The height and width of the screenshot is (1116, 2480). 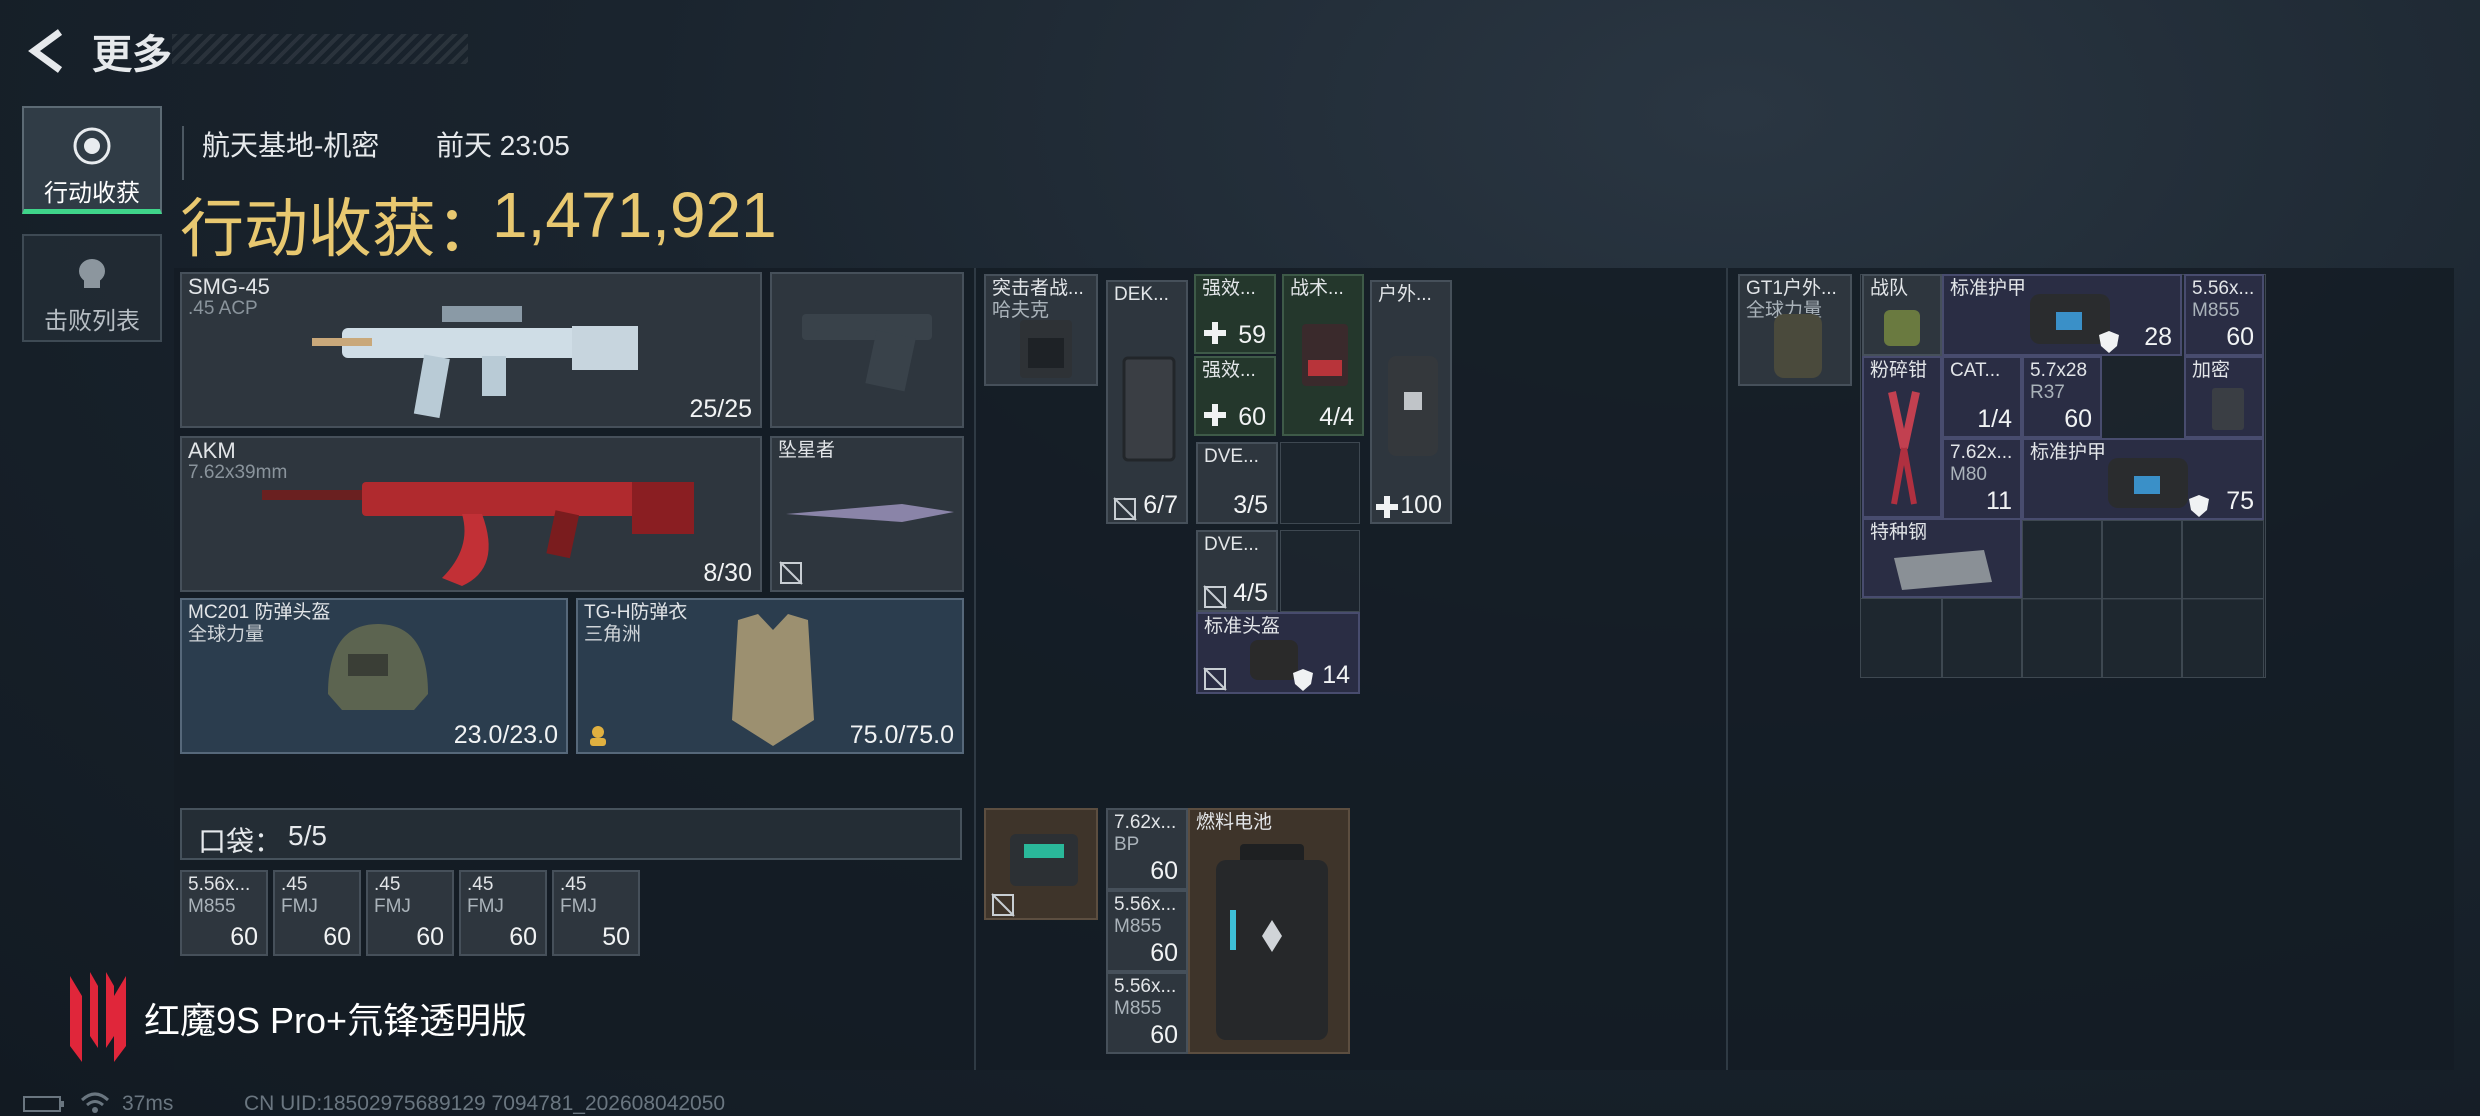 I want to click on weapon-slot-primary: SMG-45 .45 ACP 25/25, so click(x=471, y=350).